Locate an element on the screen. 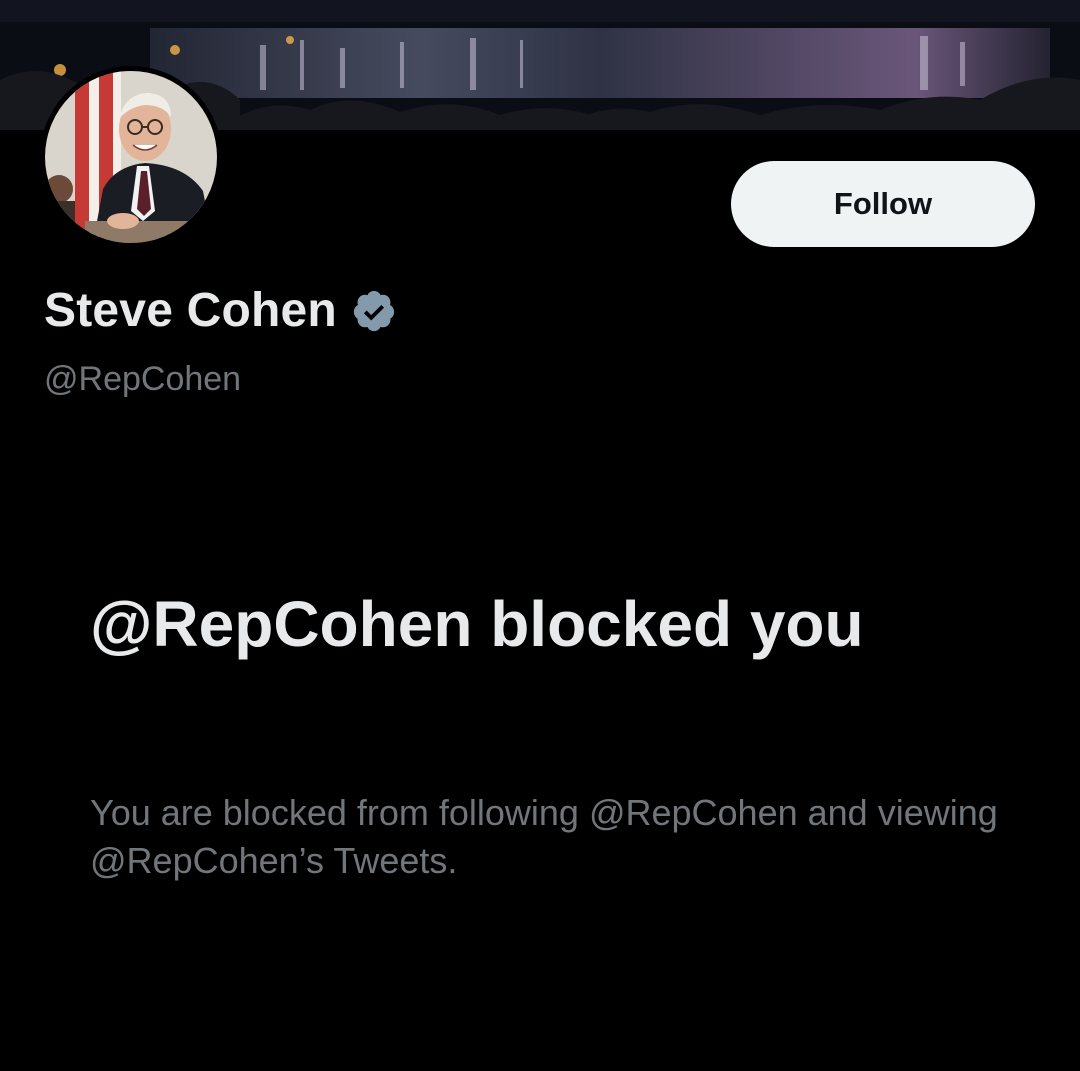 The image size is (1080, 1071). follow-button: Follow is located at coordinates (883, 204).